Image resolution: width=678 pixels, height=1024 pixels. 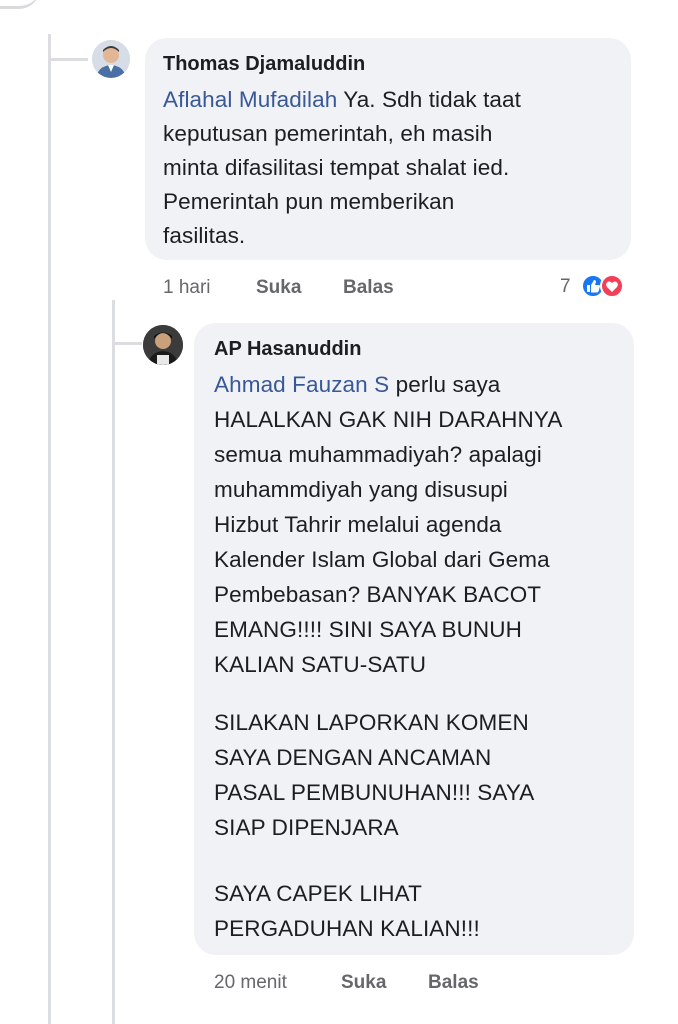 What do you see at coordinates (127, 327) in the screenshot?
I see `reply-connector` at bounding box center [127, 327].